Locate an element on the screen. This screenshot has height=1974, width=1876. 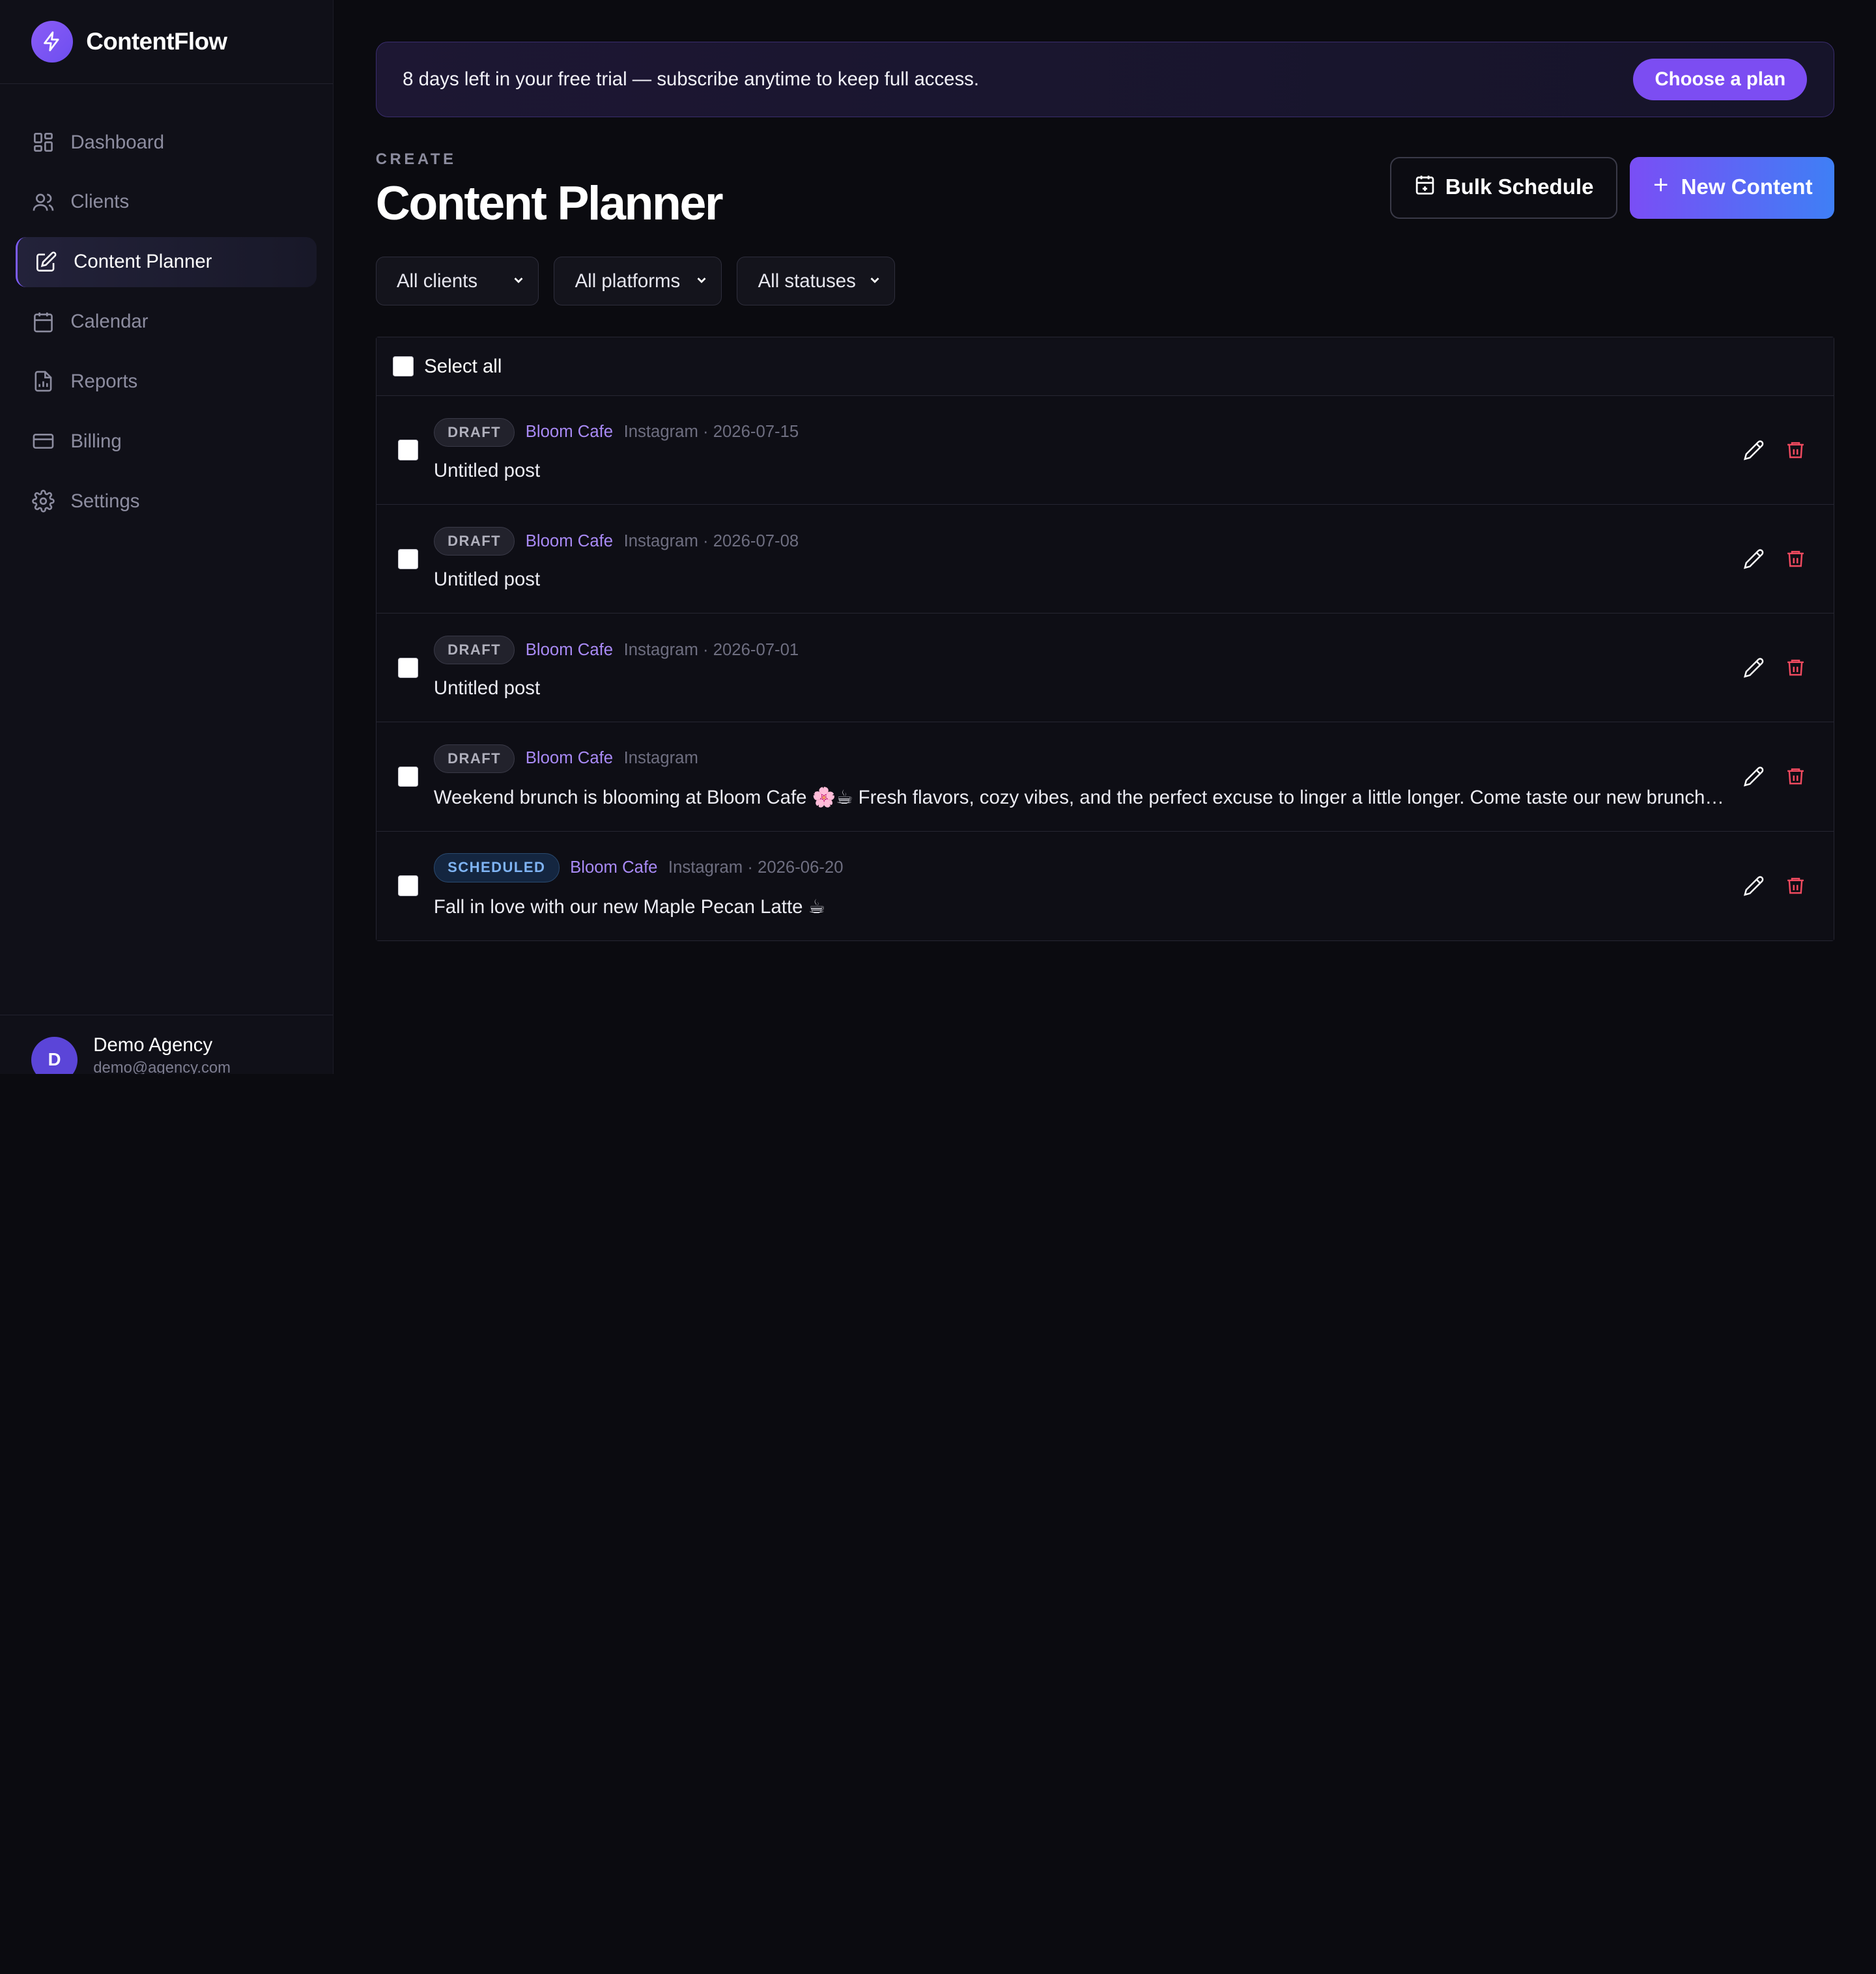
user-profile: D Demo Agency demo@agency.com is located at coordinates (167, 1044).